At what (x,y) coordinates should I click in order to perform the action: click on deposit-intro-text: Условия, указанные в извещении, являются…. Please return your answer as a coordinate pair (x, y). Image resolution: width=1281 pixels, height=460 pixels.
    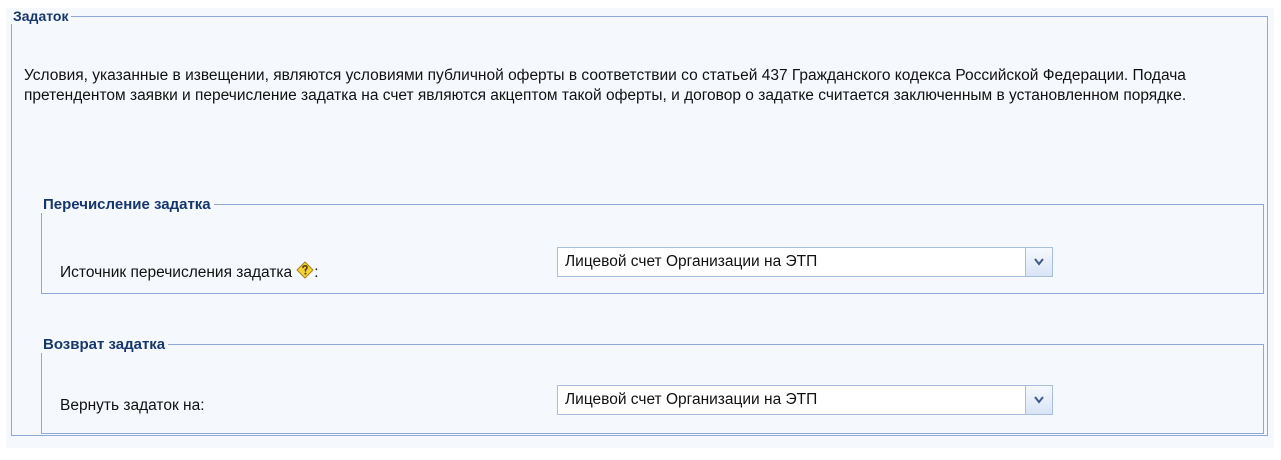
    Looking at the image, I should click on (605, 85).